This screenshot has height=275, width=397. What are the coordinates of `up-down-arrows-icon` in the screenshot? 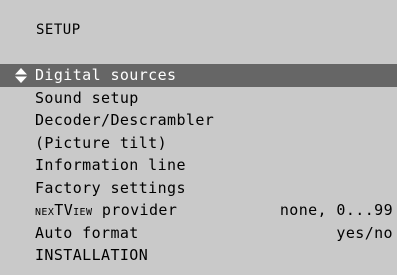 It's located at (21, 75).